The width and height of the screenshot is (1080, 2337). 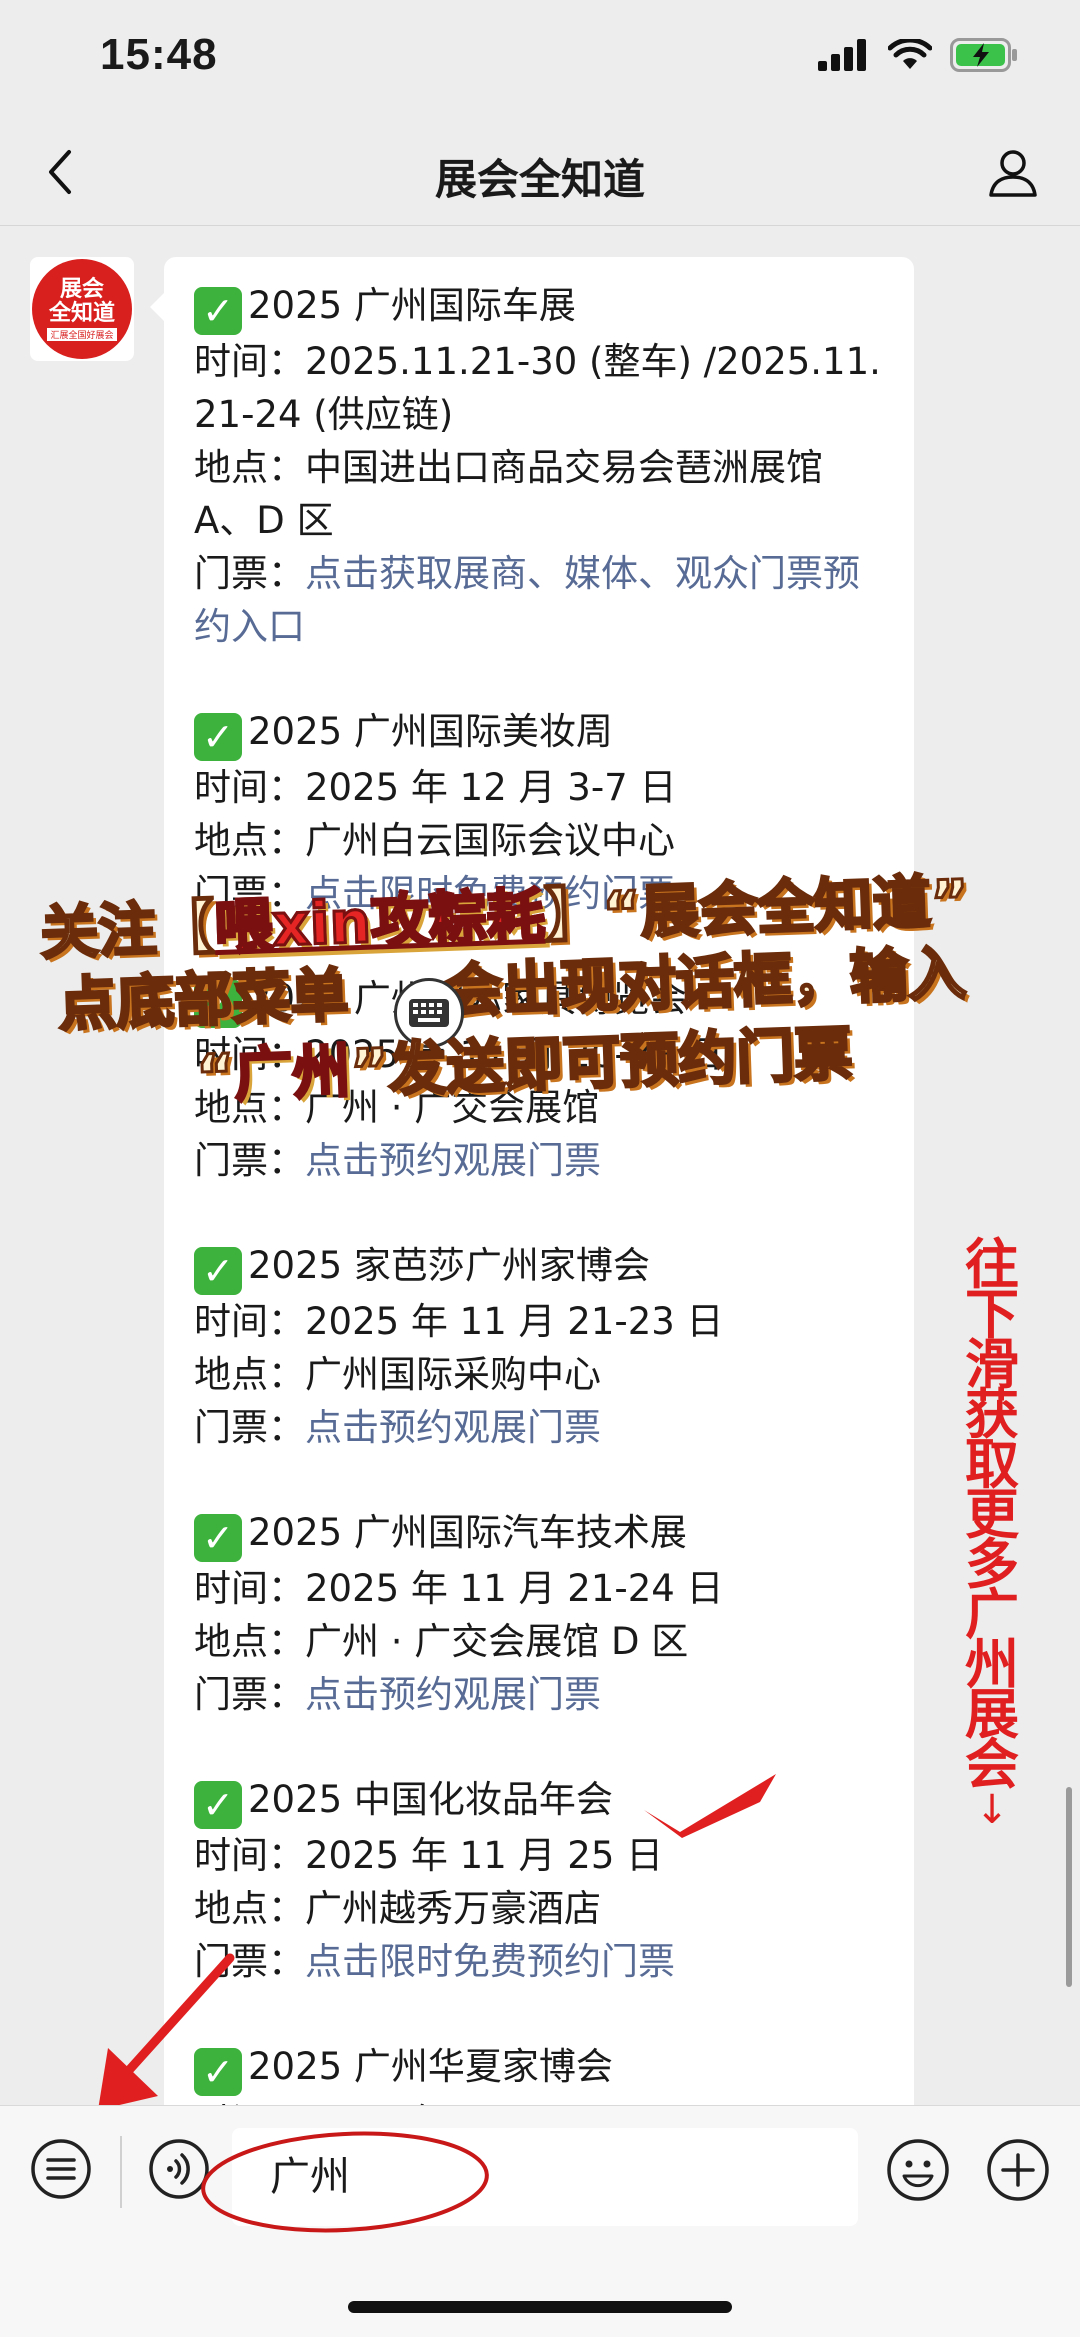 I want to click on expo-detail-line: 地点：广州越秀万豪酒店, so click(x=539, y=1908).